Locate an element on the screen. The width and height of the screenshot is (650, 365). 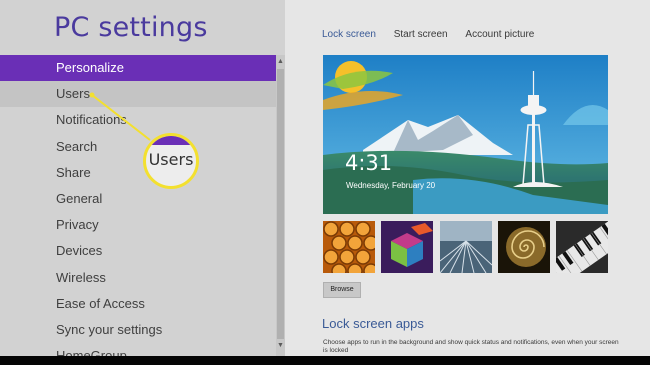
nav-item-ease-of-access: Ease of Access is located at coordinates (138, 304).